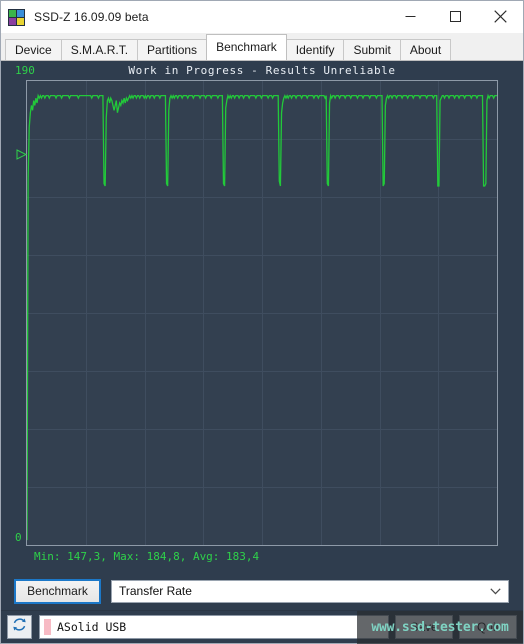 The width and height of the screenshot is (524, 644). I want to click on benchmark-controls: Benchmark Transfer Rate, so click(262, 591).